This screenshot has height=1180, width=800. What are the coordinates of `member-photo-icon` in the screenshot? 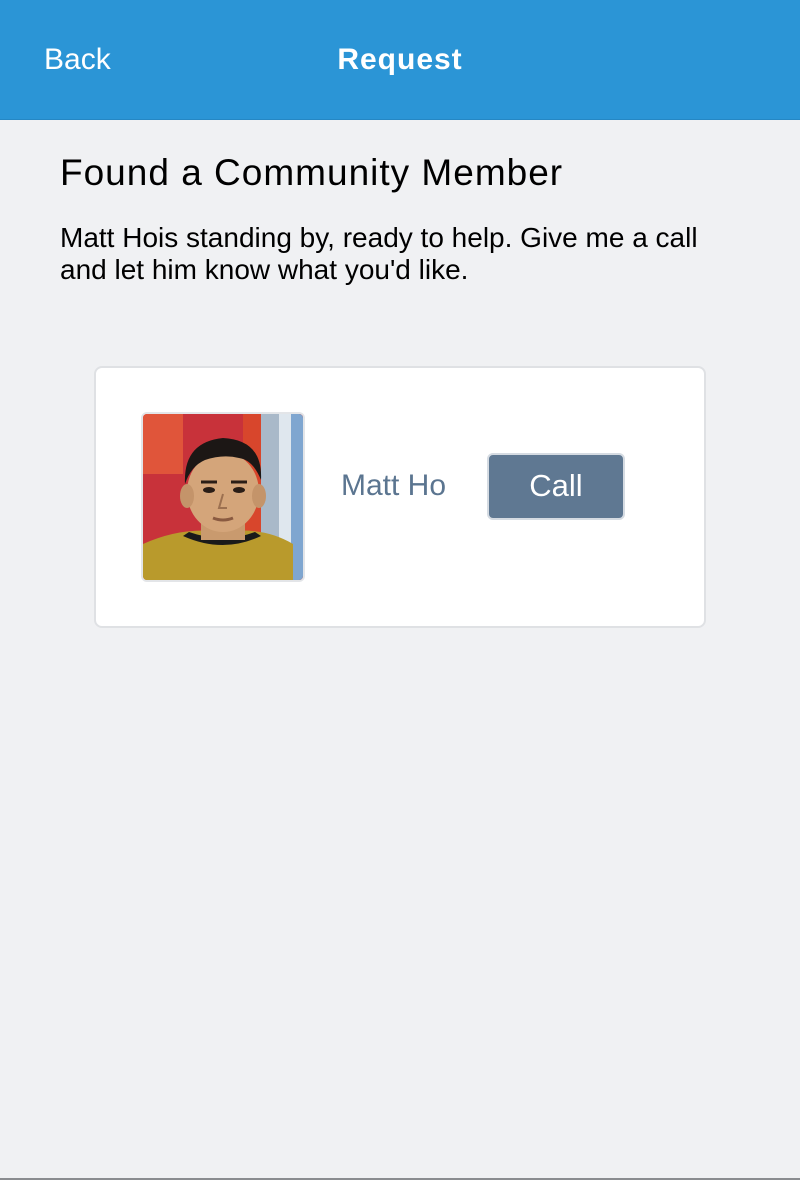 It's located at (223, 497).